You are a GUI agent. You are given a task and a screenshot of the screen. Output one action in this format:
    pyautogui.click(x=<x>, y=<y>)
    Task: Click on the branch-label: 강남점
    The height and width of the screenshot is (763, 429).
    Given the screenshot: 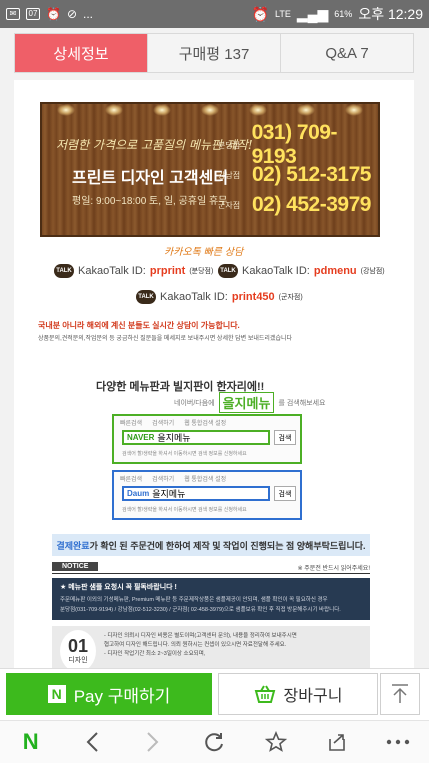 What is the action you would take?
    pyautogui.click(x=229, y=175)
    